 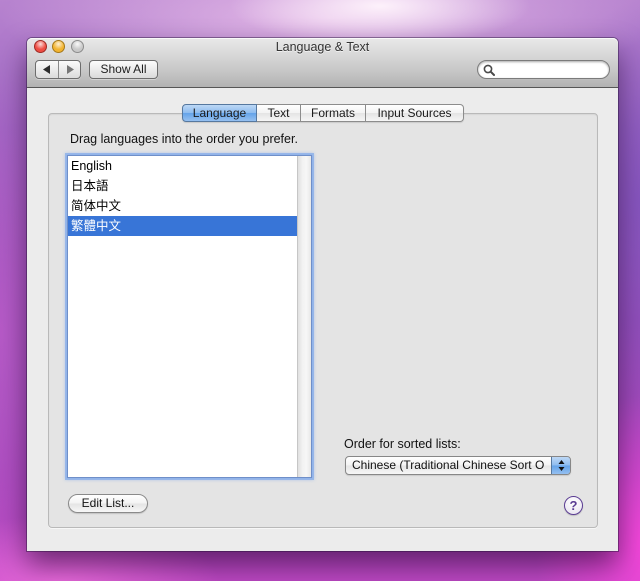 What do you see at coordinates (123, 69) in the screenshot?
I see `show-all-button: Show All` at bounding box center [123, 69].